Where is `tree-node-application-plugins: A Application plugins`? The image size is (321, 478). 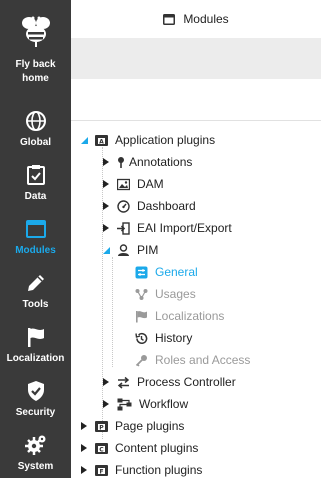 tree-node-application-plugins: A Application plugins is located at coordinates (147, 140).